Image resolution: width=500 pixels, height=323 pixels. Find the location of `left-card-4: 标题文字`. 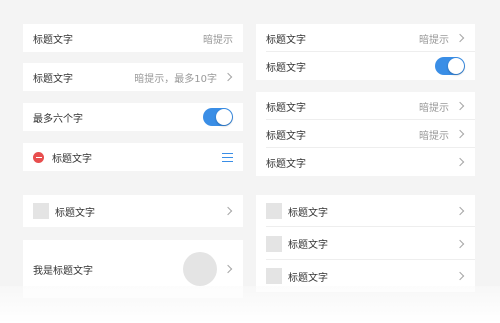

left-card-4: 标题文字 is located at coordinates (133, 157).